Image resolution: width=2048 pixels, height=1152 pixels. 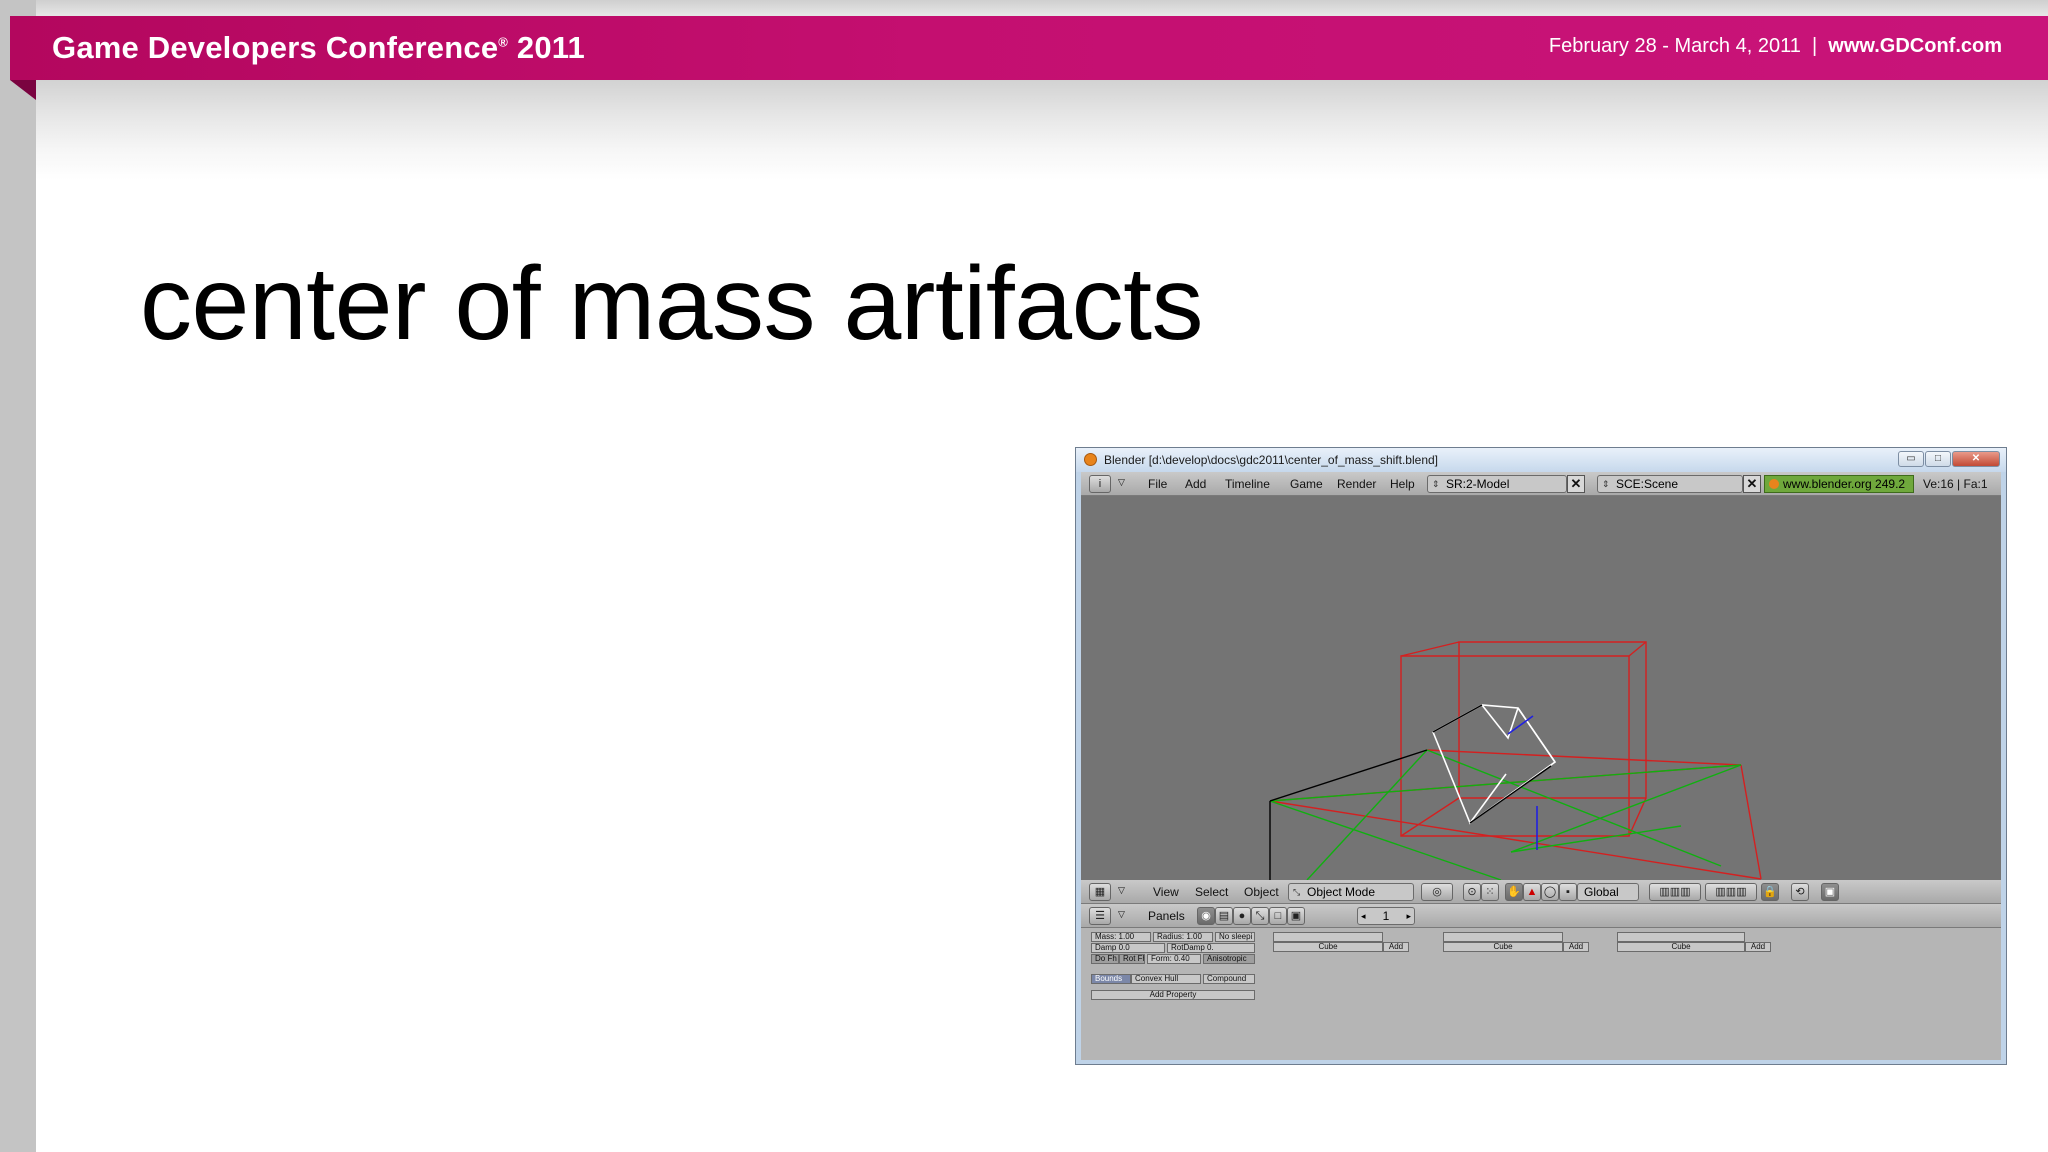 I want to click on panels-label: Panels, so click(x=1166, y=916).